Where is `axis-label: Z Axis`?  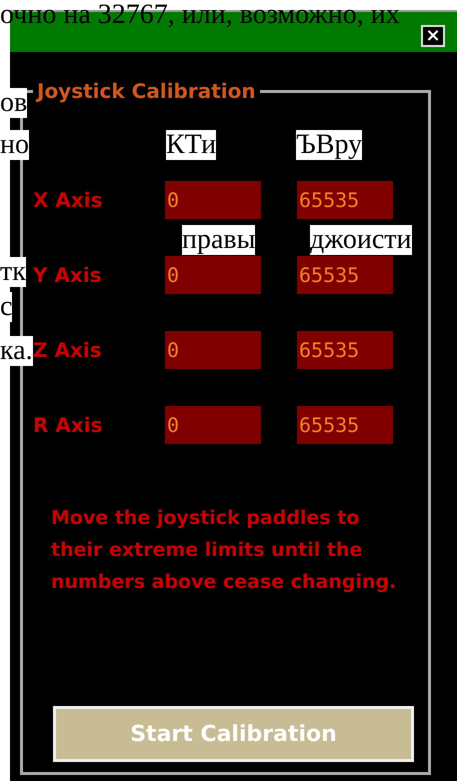 axis-label: Z Axis is located at coordinates (68, 350).